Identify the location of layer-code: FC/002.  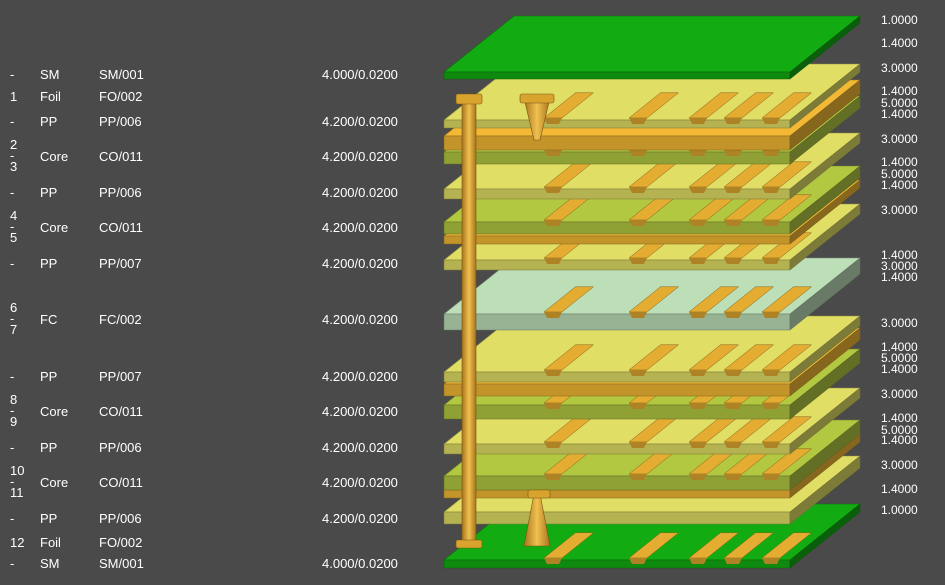
(120, 319).